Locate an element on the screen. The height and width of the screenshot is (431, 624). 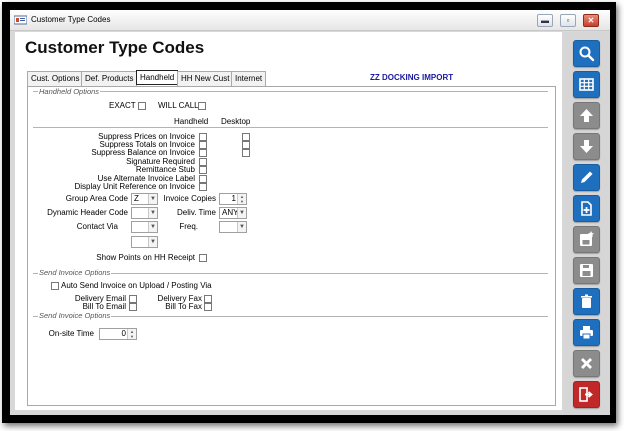
arrow-down-icon is located at coordinates (586, 146).